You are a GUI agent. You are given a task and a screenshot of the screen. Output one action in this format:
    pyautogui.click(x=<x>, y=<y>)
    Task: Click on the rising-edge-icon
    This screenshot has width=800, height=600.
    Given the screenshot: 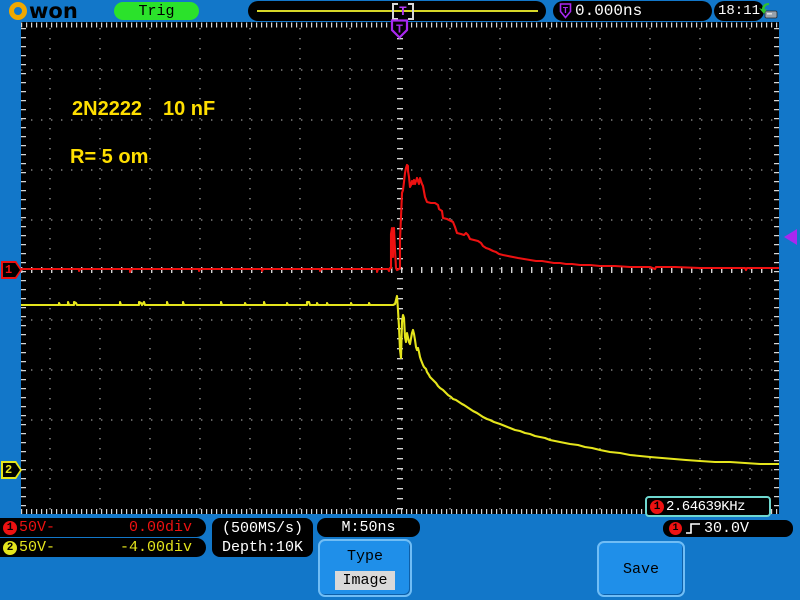 What is the action you would take?
    pyautogui.click(x=693, y=528)
    